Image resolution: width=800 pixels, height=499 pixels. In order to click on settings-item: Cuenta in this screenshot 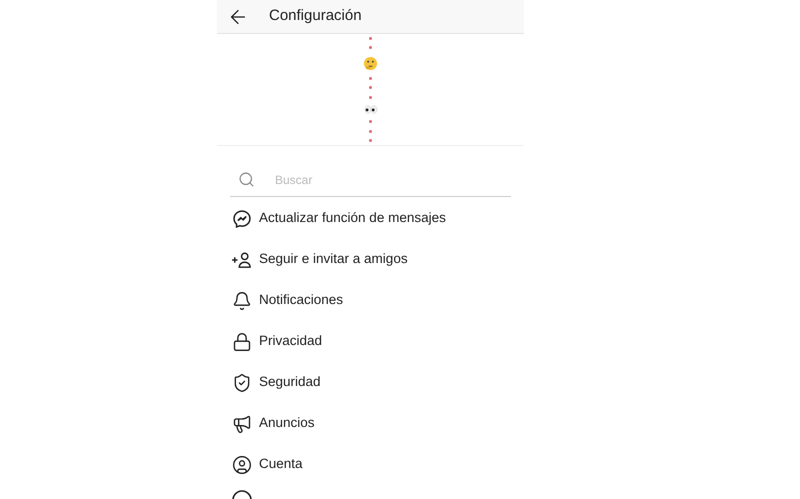, I will do `click(370, 464)`.